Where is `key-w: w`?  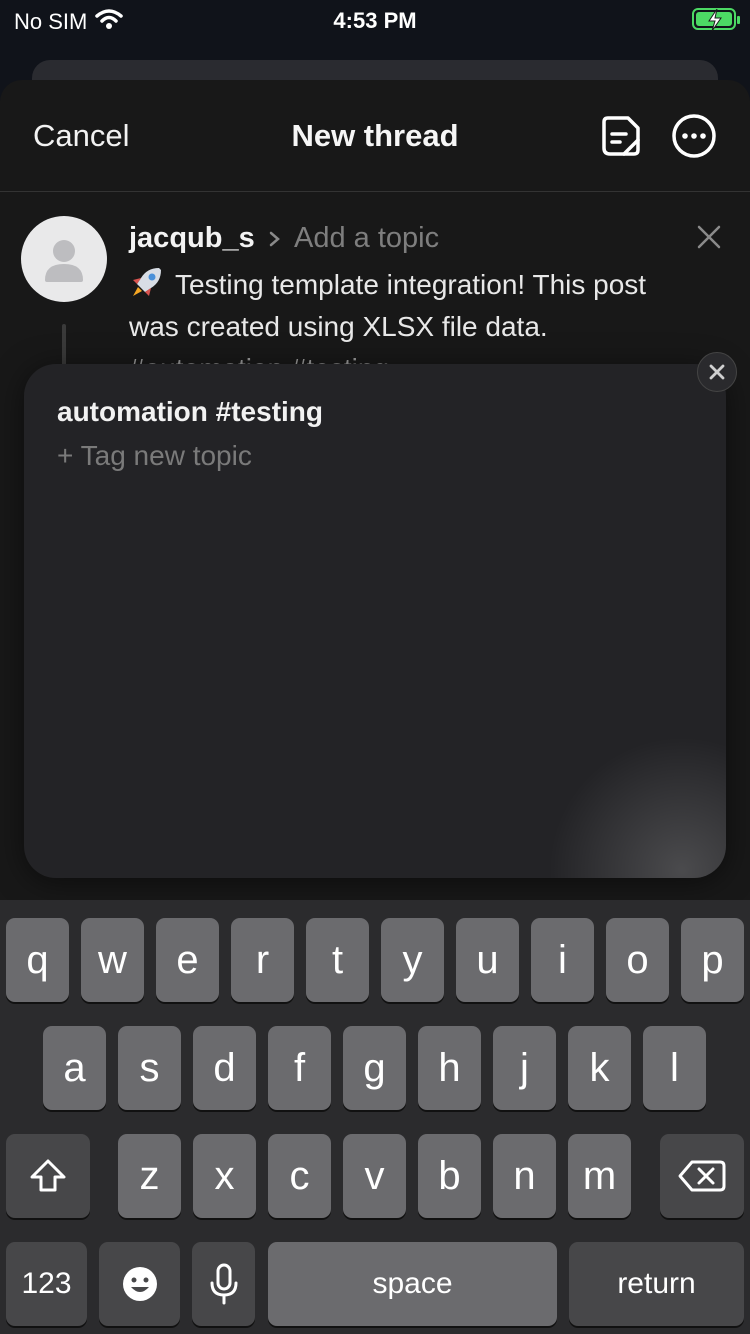 key-w: w is located at coordinates (112, 960).